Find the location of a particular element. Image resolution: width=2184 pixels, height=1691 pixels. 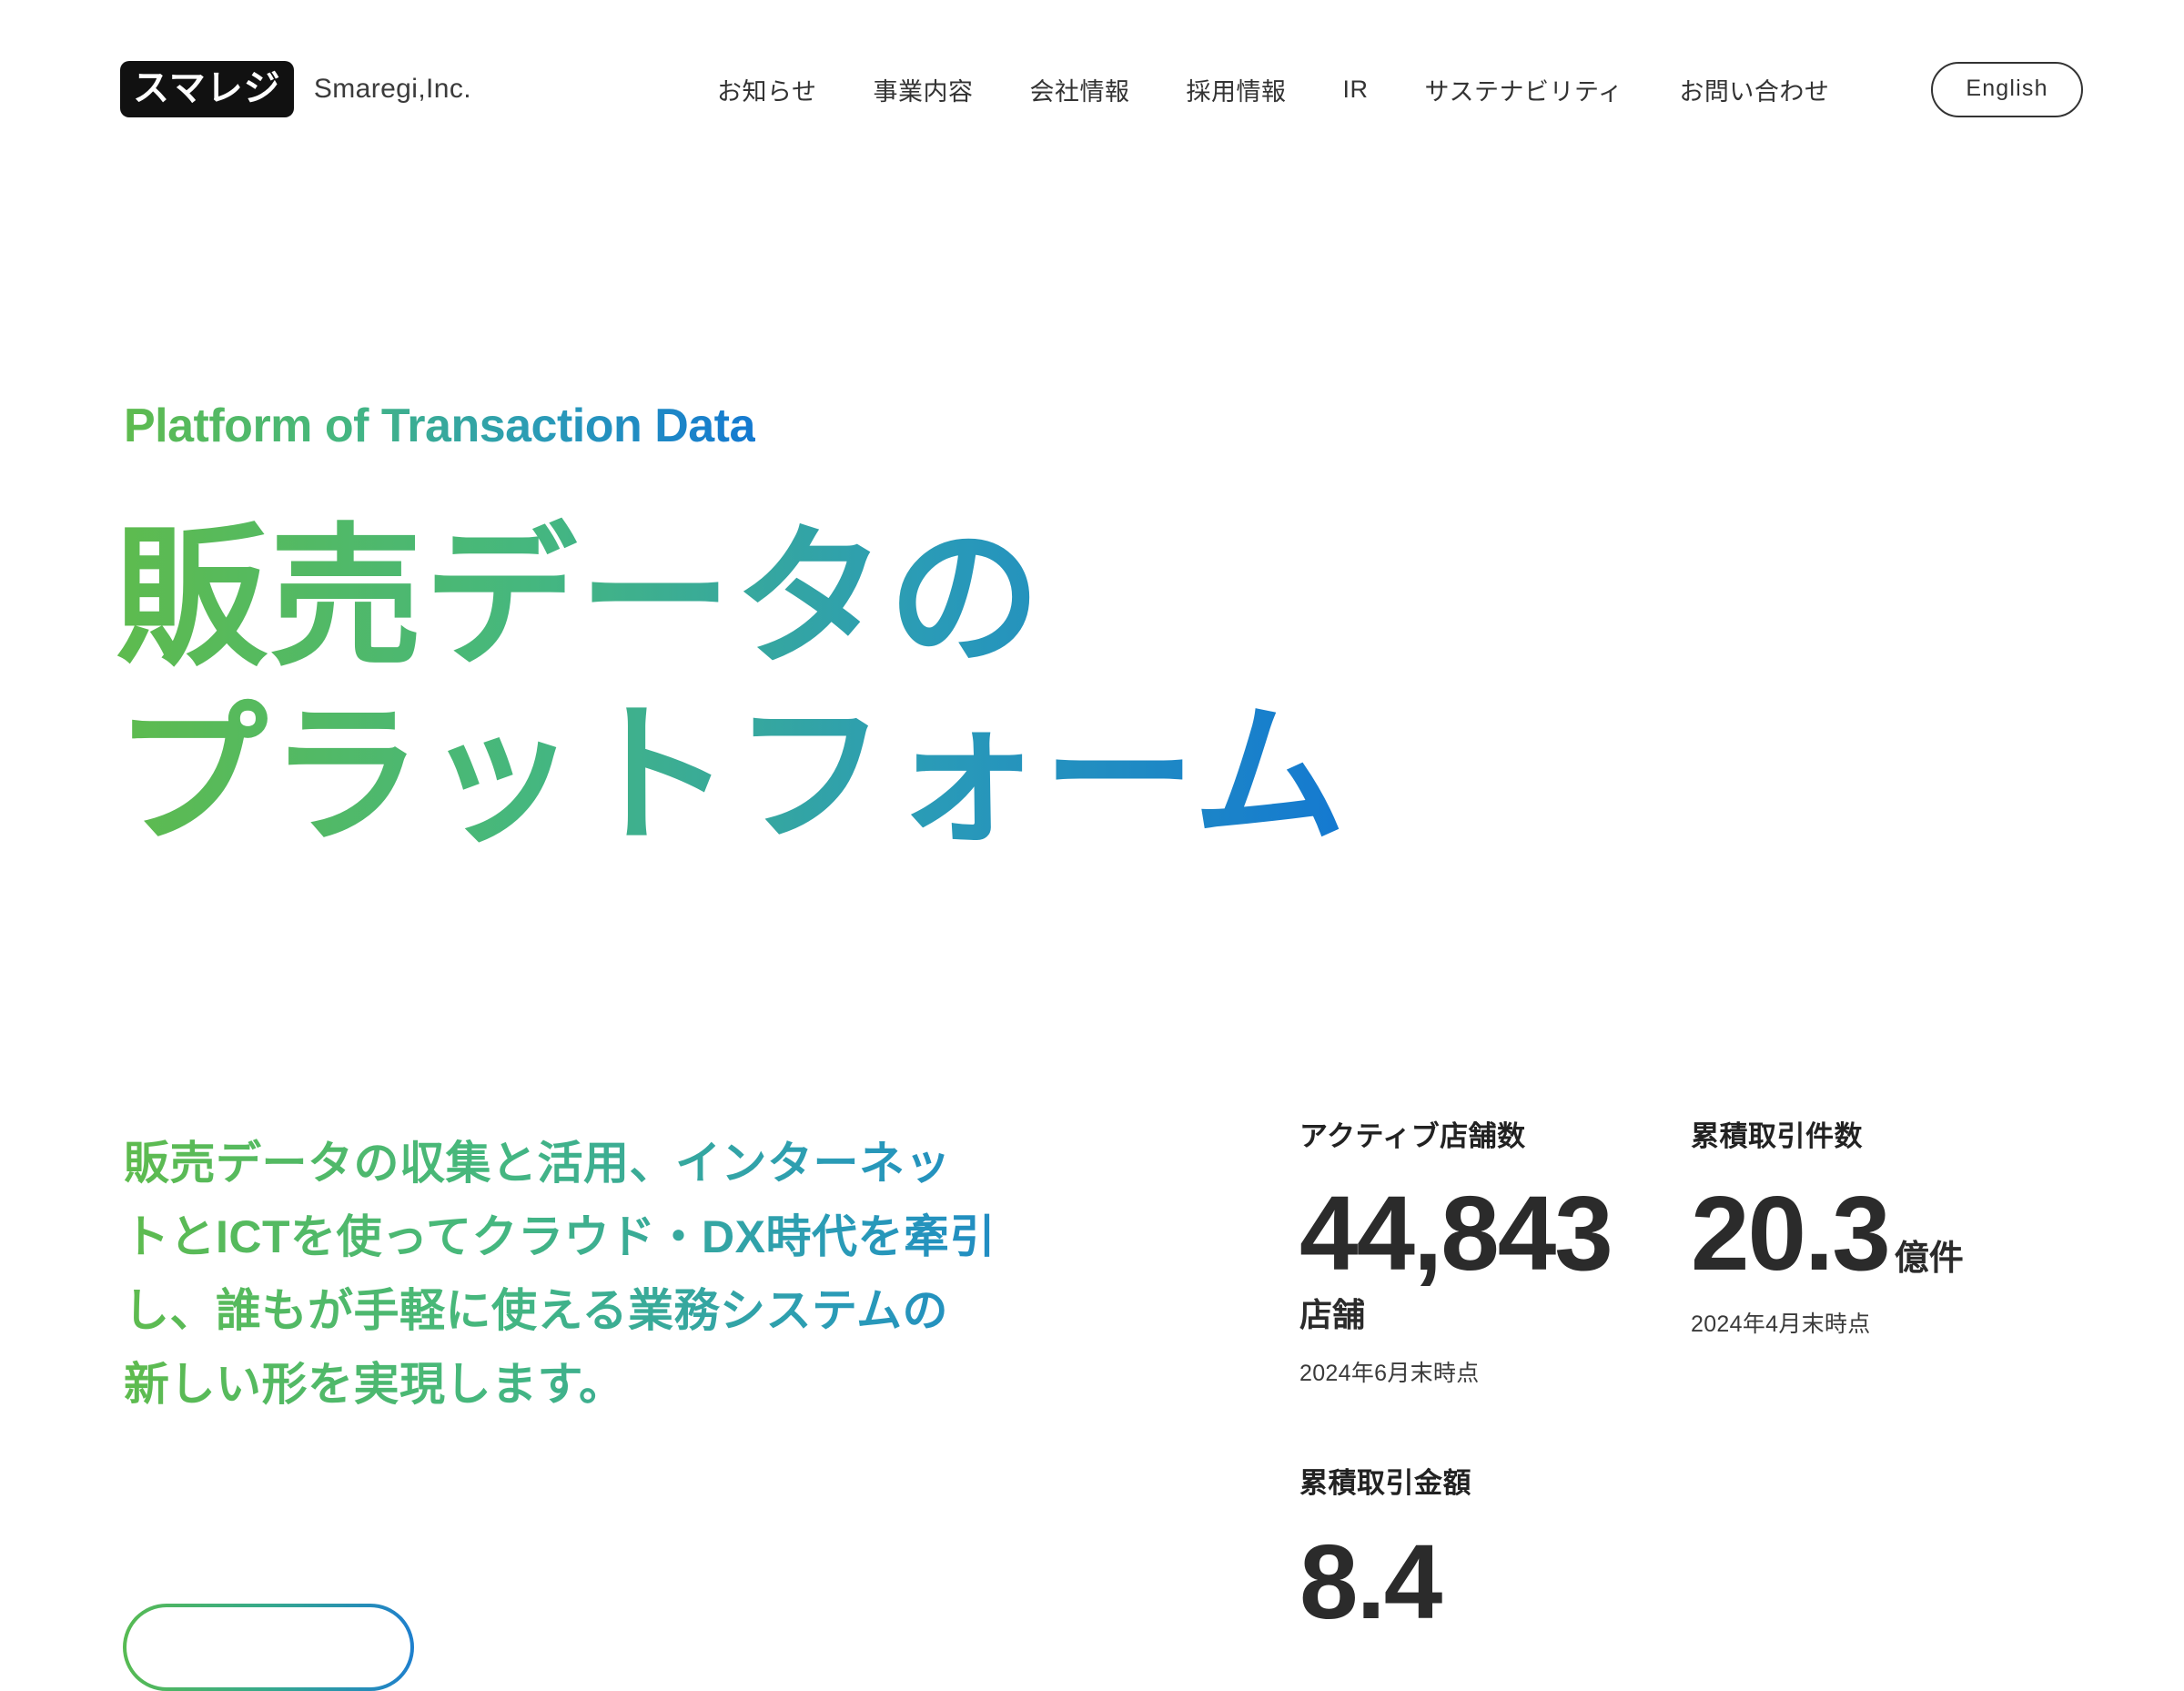

stat-cumulative-transactions-unit: 億件 is located at coordinates (1929, 1259).